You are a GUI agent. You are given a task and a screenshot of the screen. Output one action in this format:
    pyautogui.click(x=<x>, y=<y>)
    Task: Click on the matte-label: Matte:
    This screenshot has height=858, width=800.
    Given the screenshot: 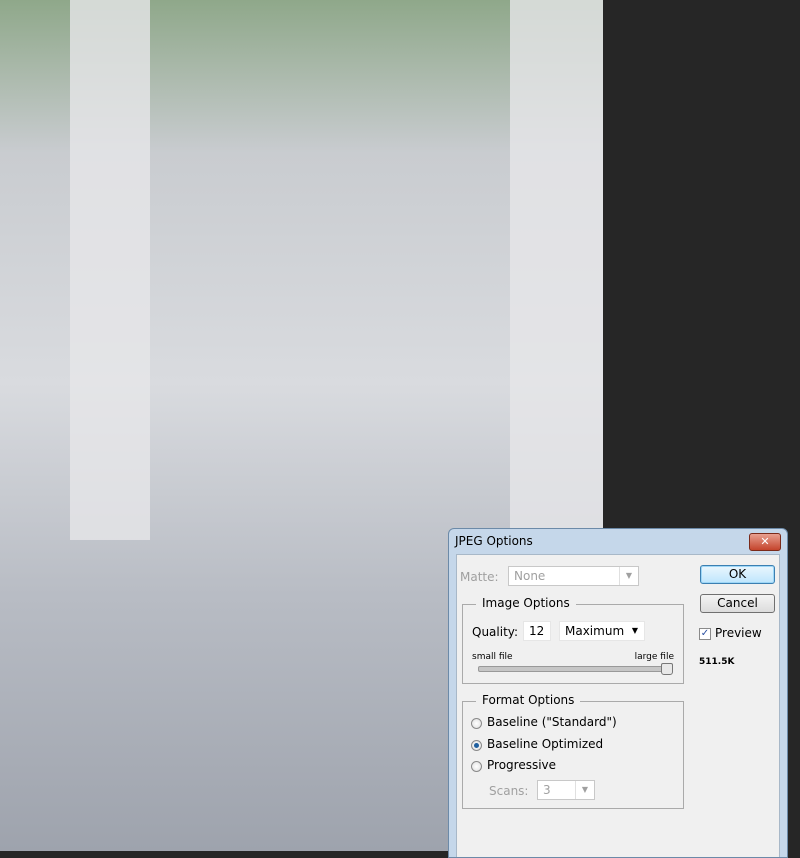 What is the action you would take?
    pyautogui.click(x=479, y=577)
    